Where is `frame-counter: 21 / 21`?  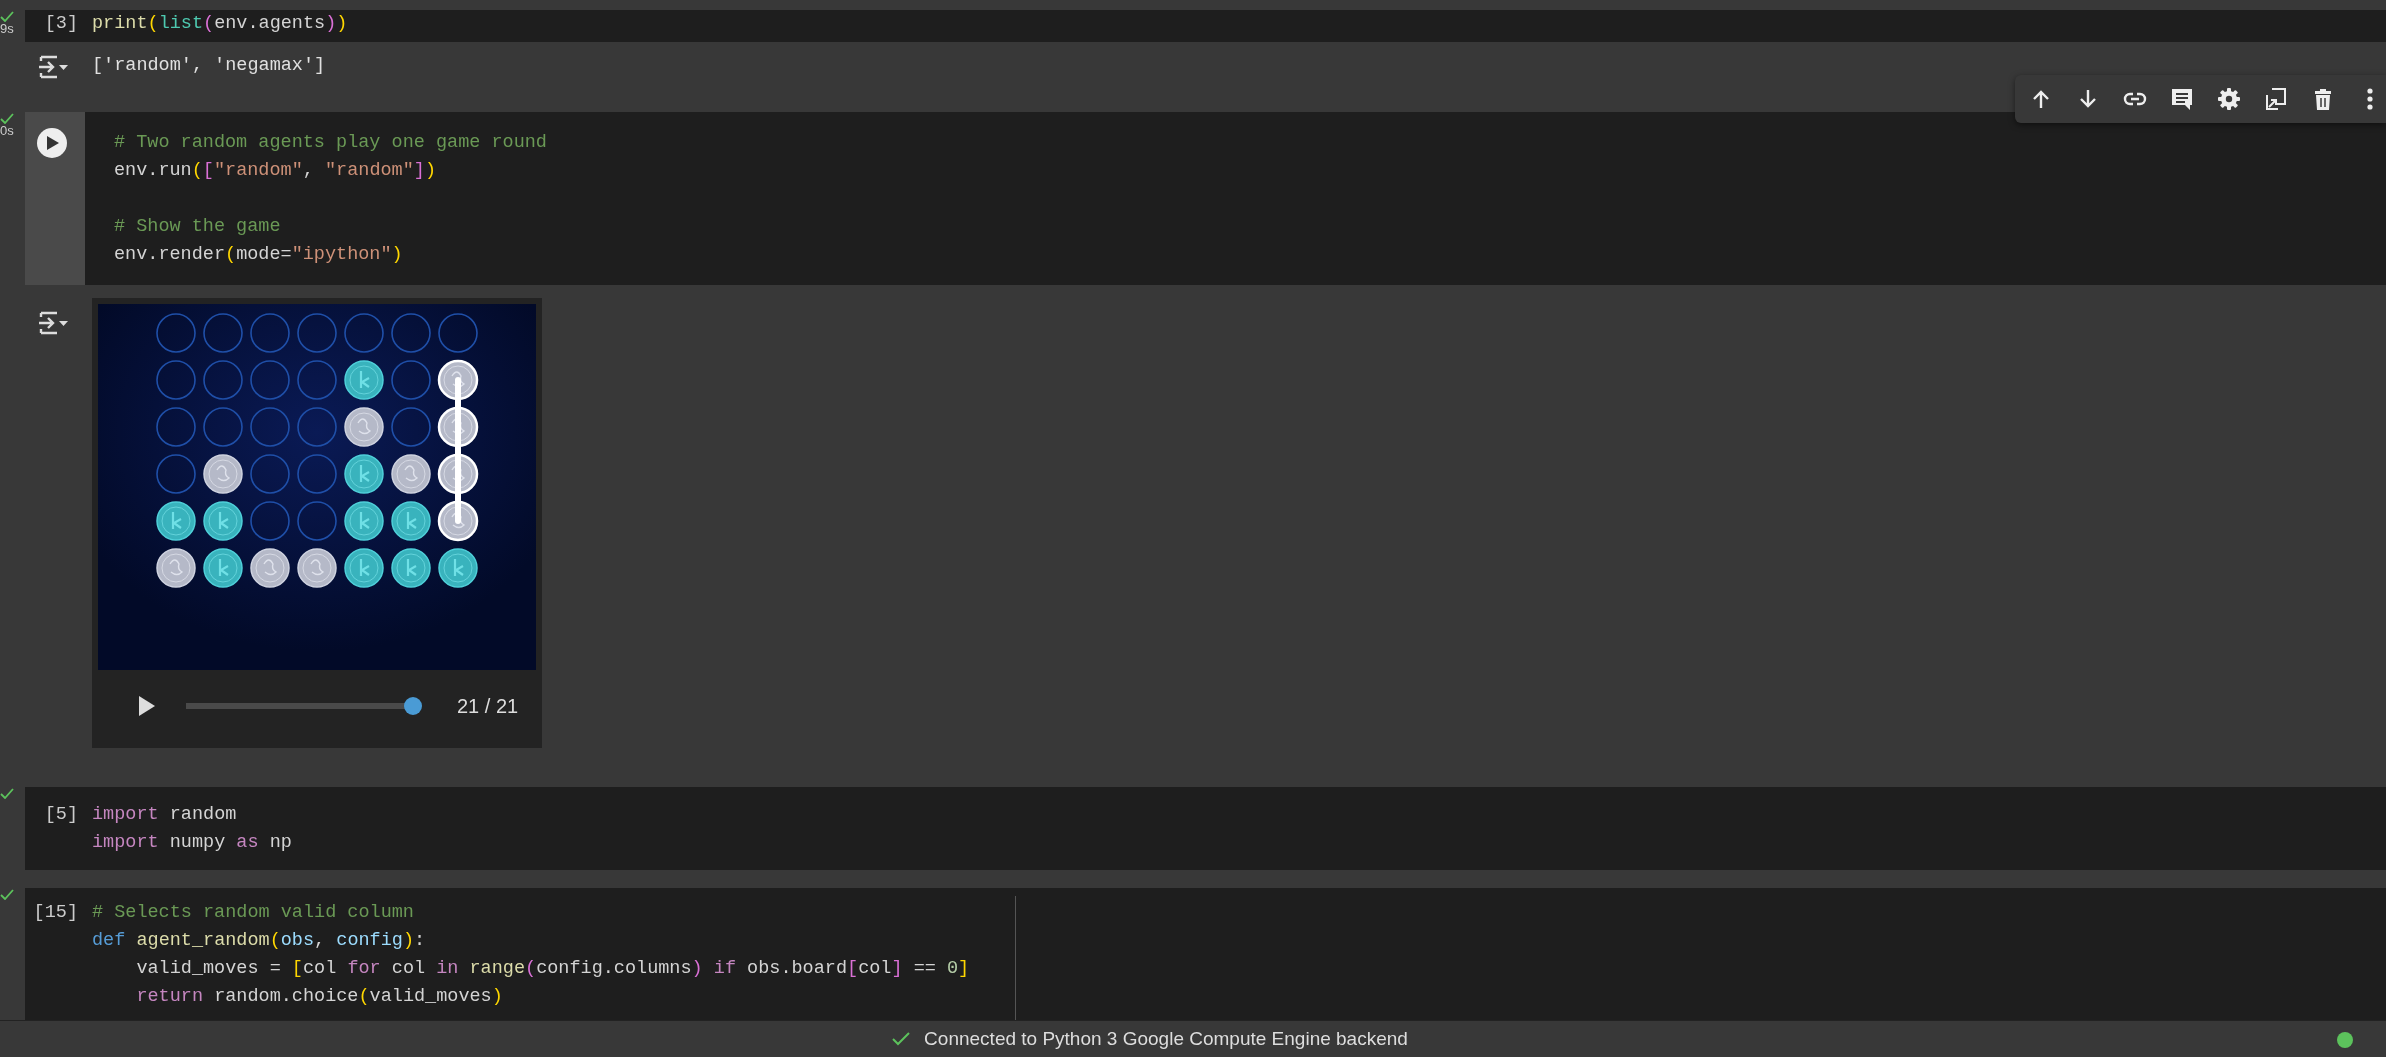 frame-counter: 21 / 21 is located at coordinates (488, 706).